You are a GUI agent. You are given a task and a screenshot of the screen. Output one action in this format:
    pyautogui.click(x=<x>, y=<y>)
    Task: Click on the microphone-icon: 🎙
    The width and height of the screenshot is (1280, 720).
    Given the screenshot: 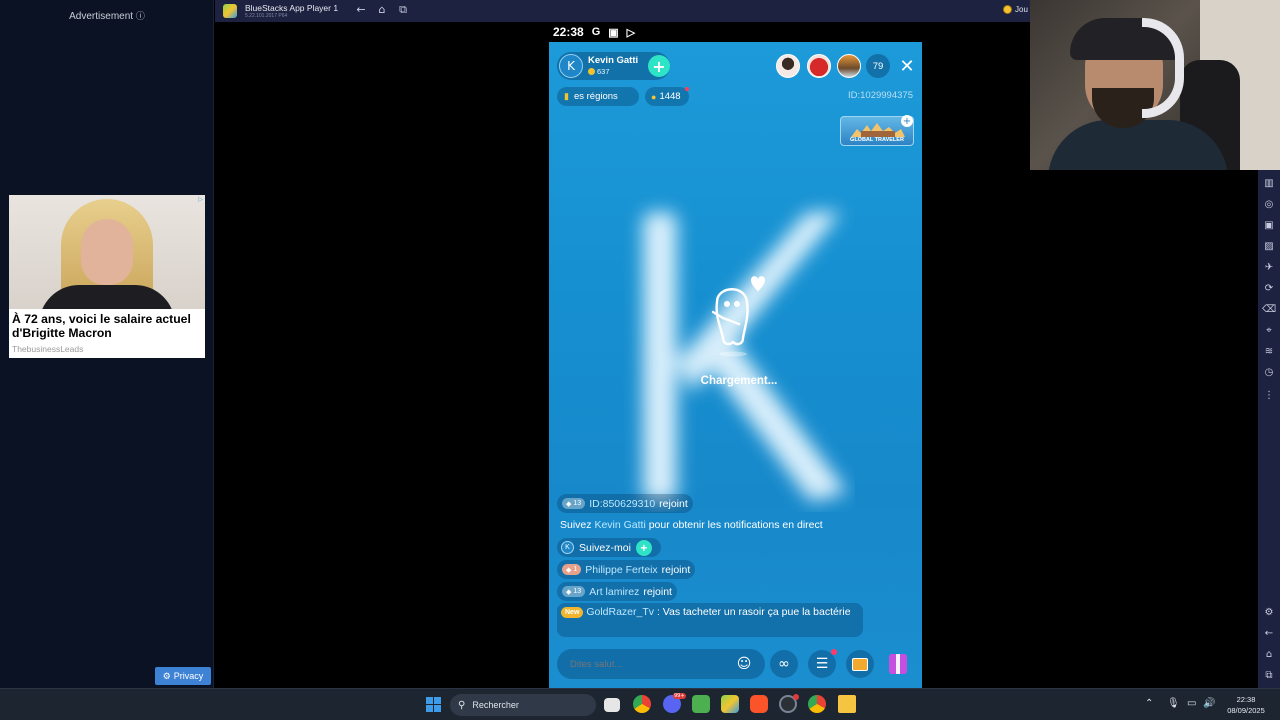 What is the action you would take?
    pyautogui.click(x=1173, y=703)
    